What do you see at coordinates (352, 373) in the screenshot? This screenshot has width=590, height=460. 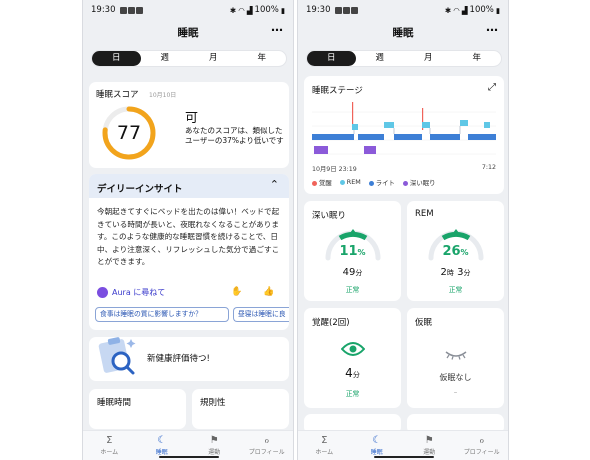 I see `awake-duration: 4分` at bounding box center [352, 373].